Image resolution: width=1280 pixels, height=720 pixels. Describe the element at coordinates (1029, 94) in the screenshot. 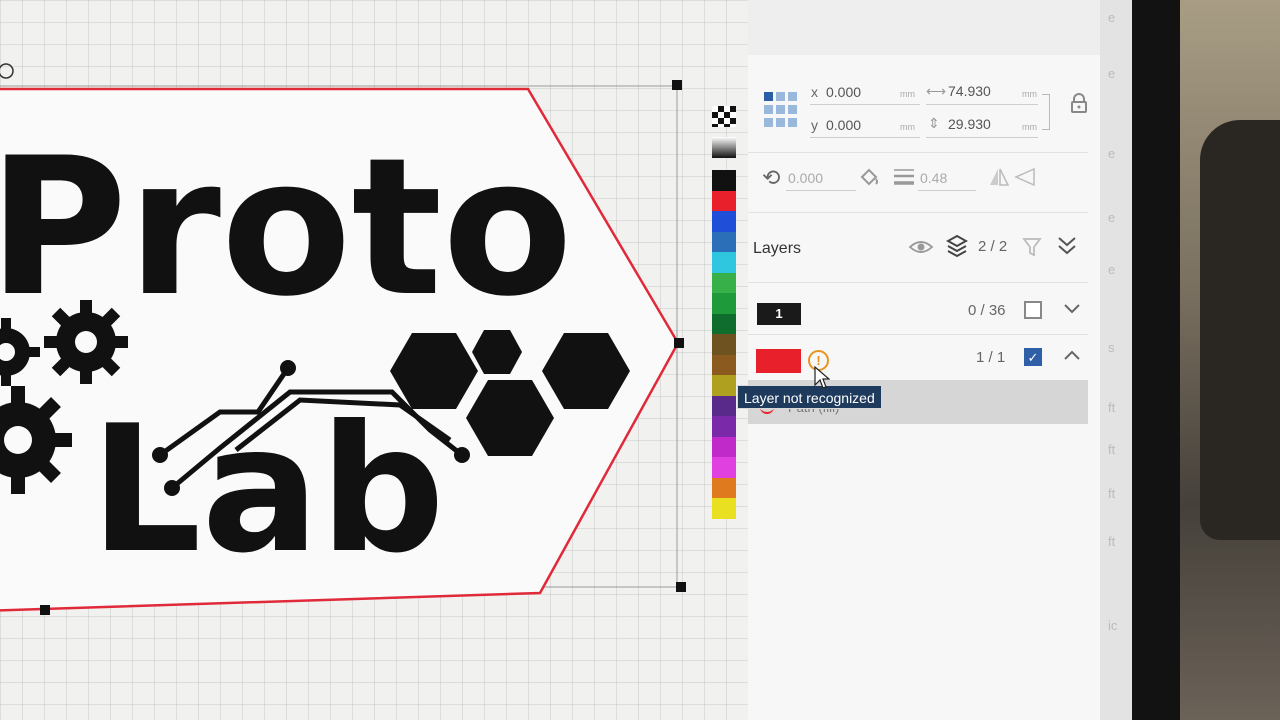

I see `width-unit: mm` at that location.